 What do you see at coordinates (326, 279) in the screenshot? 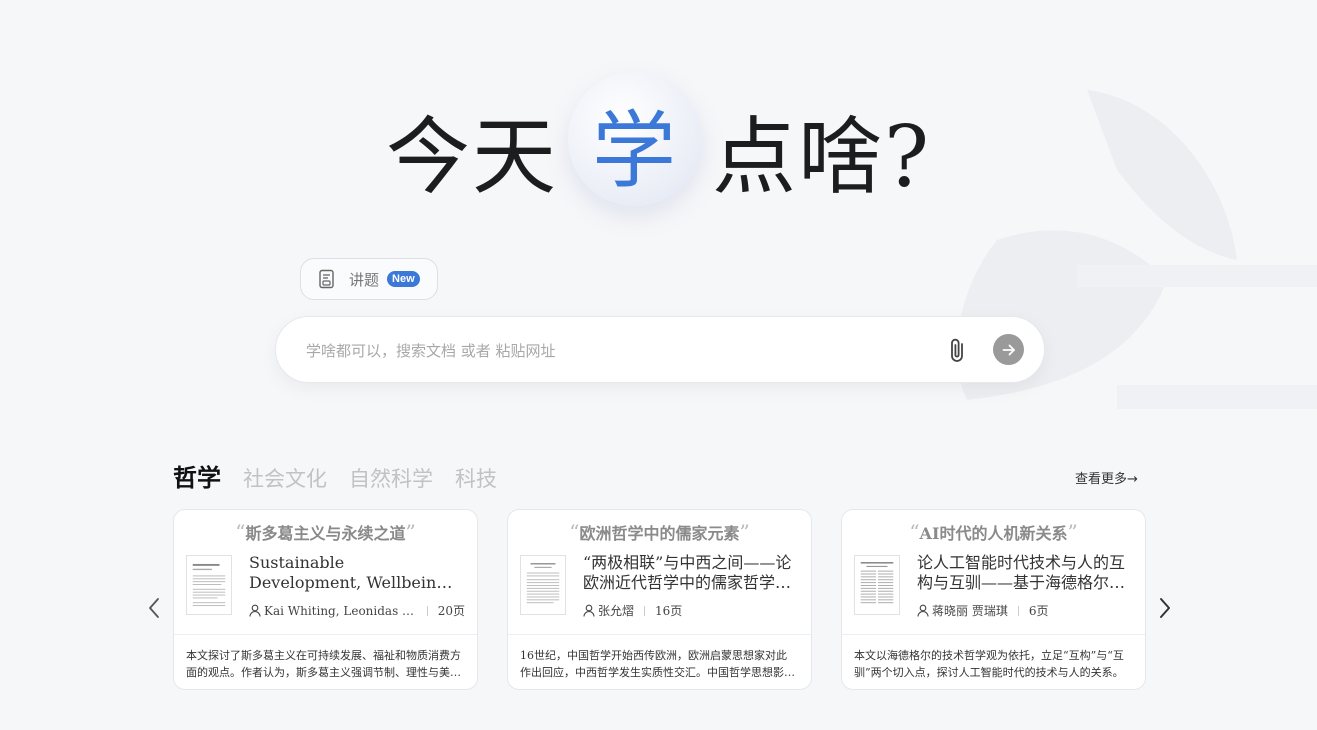
I see `document-icon` at bounding box center [326, 279].